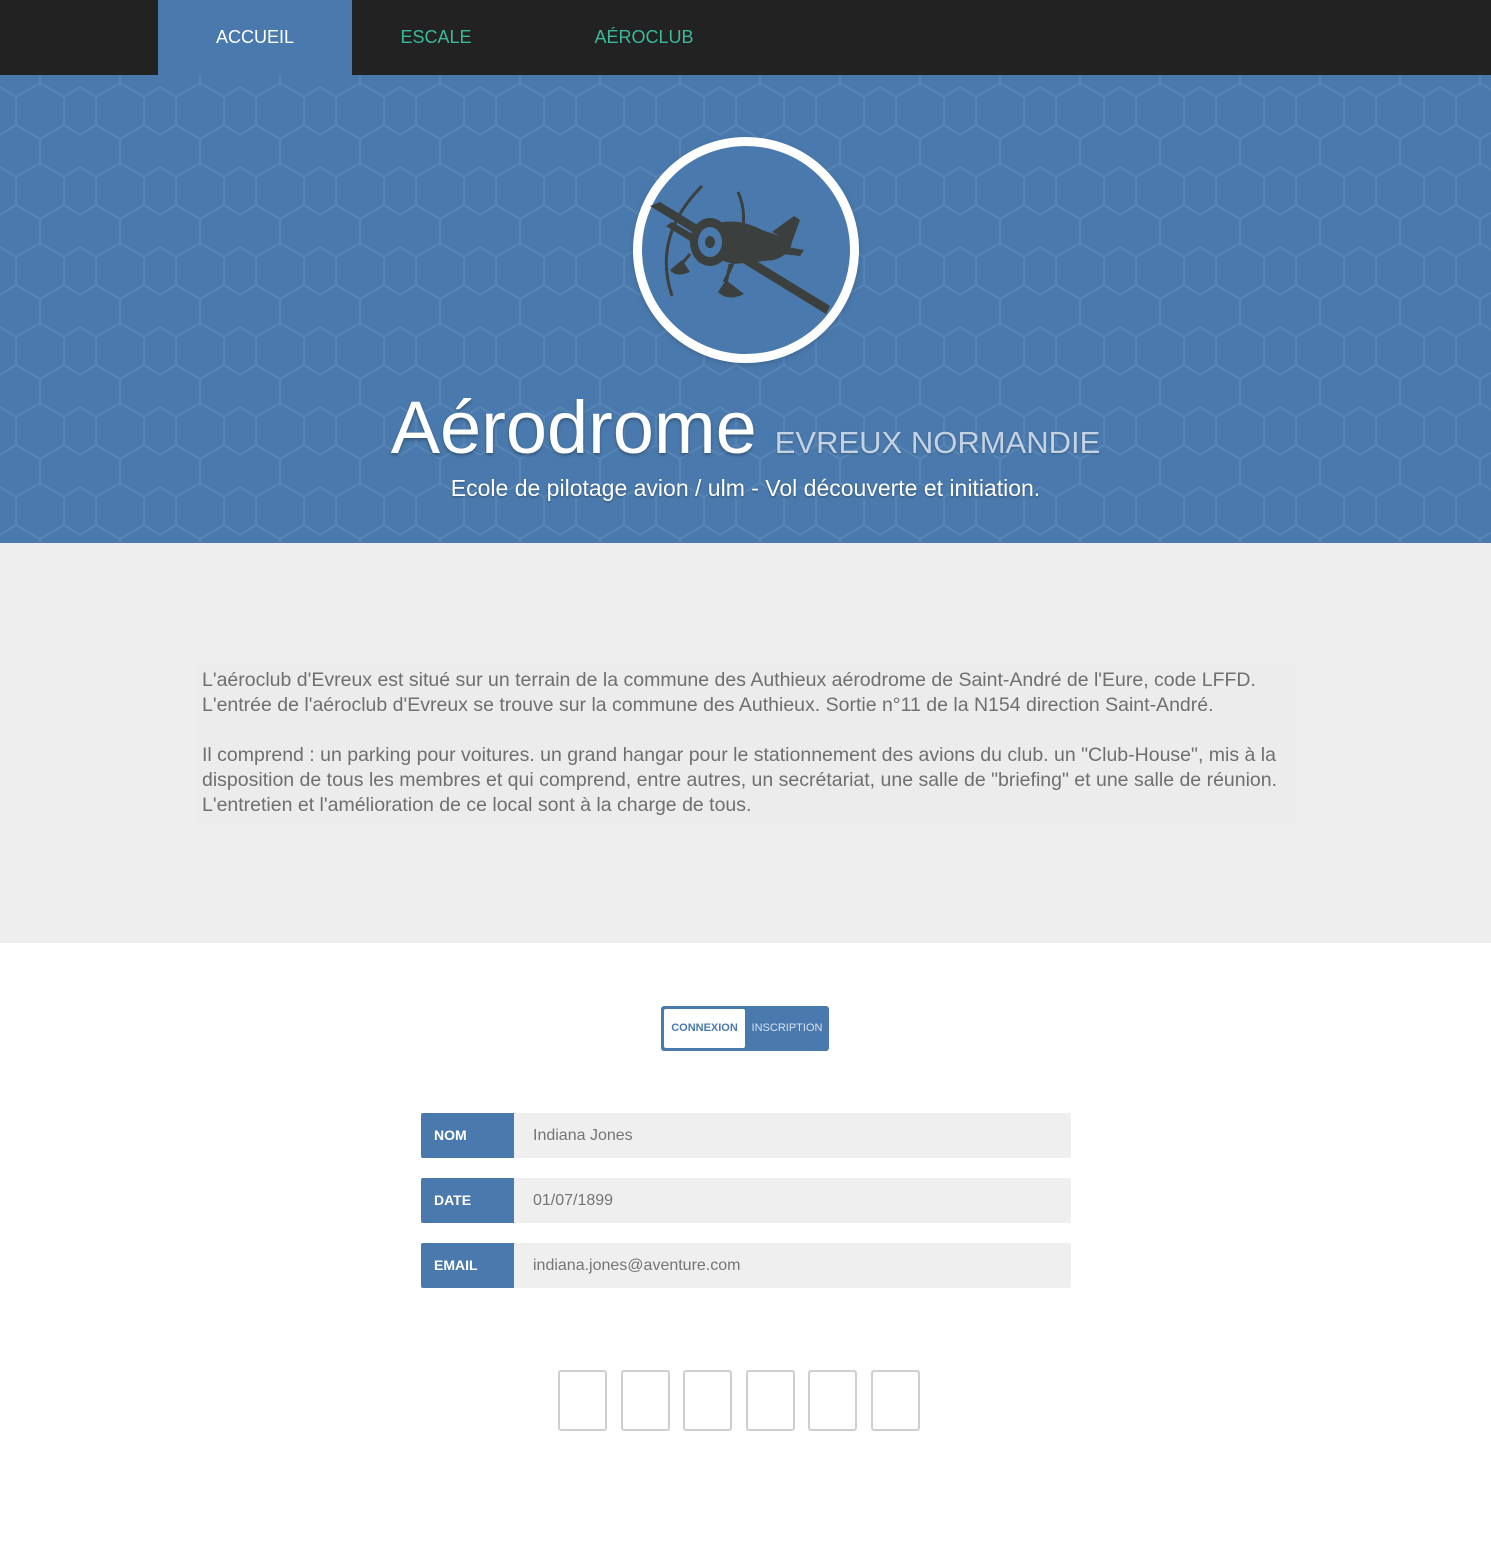 Image resolution: width=1491 pixels, height=1557 pixels. I want to click on nav-item-accueil: ACCUEIL, so click(255, 37).